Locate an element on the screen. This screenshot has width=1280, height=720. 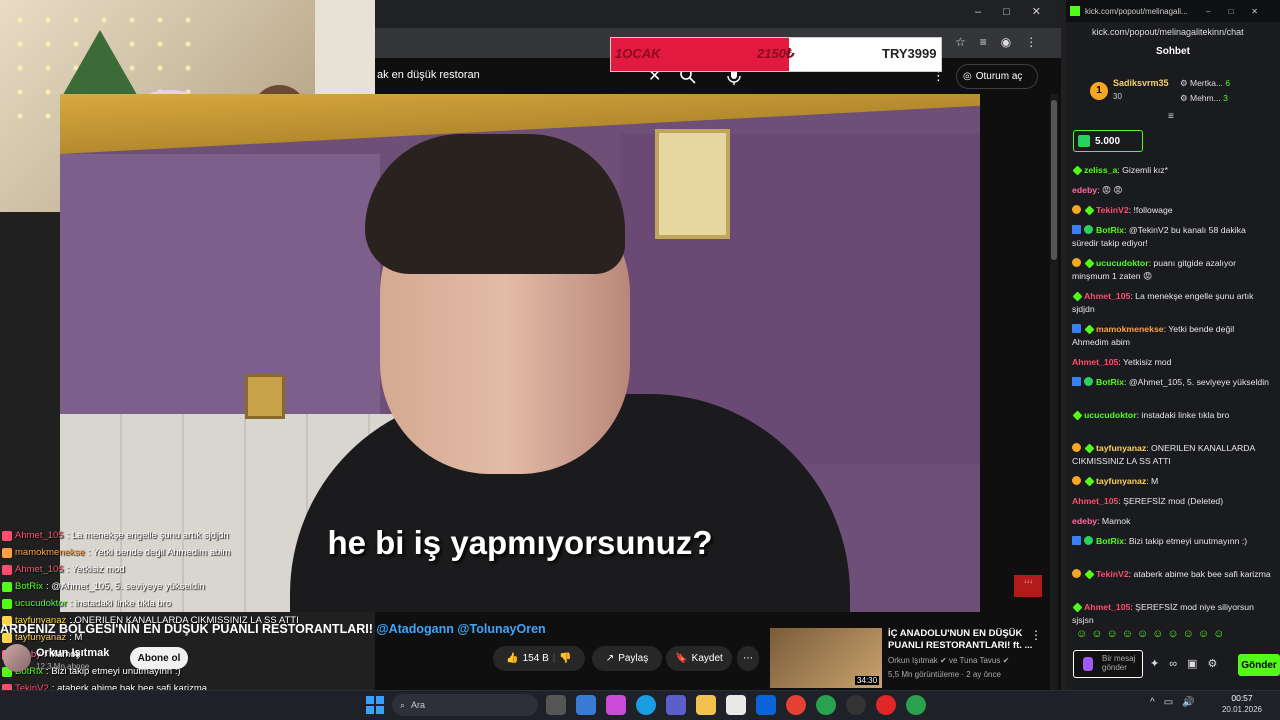
leaderboard-top-user: Sadiksvrm35 is located at coordinates (1141, 83).